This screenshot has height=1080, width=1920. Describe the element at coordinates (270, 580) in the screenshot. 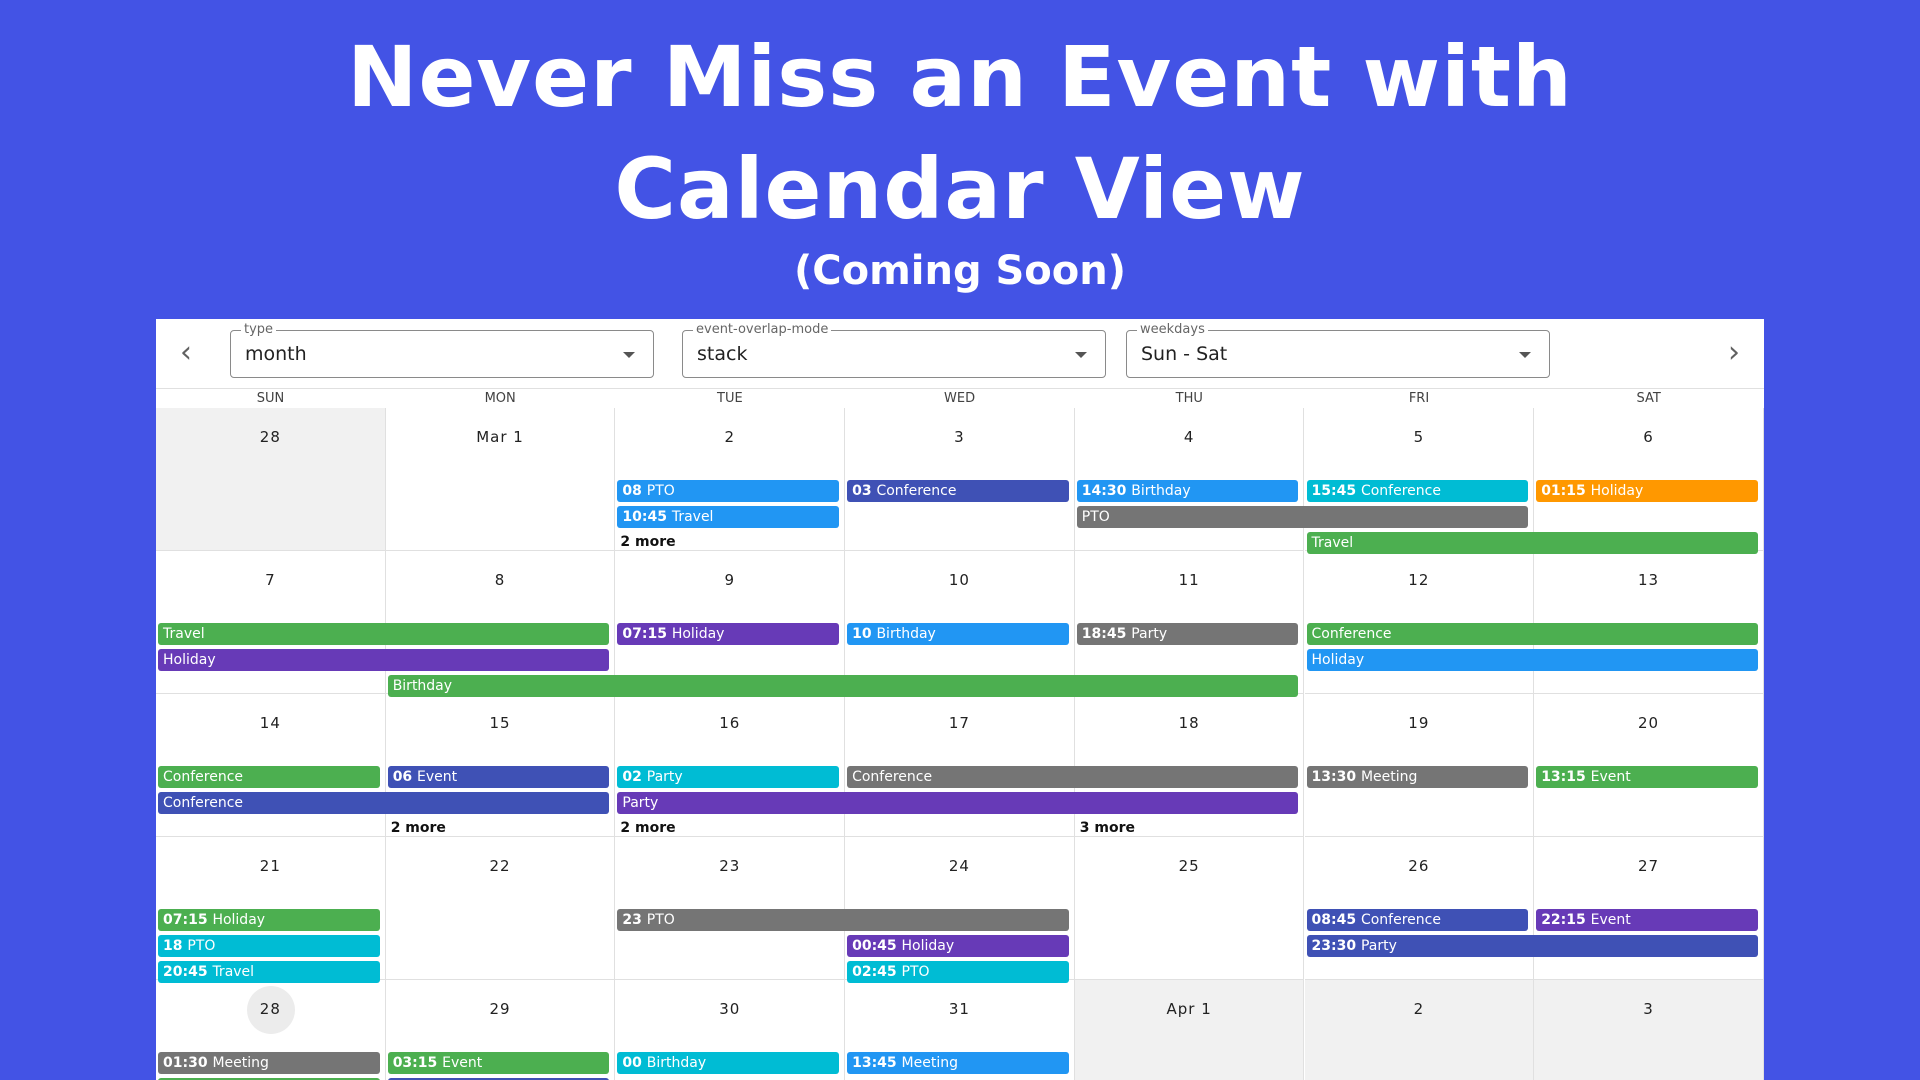

I see `day-number: 7` at that location.